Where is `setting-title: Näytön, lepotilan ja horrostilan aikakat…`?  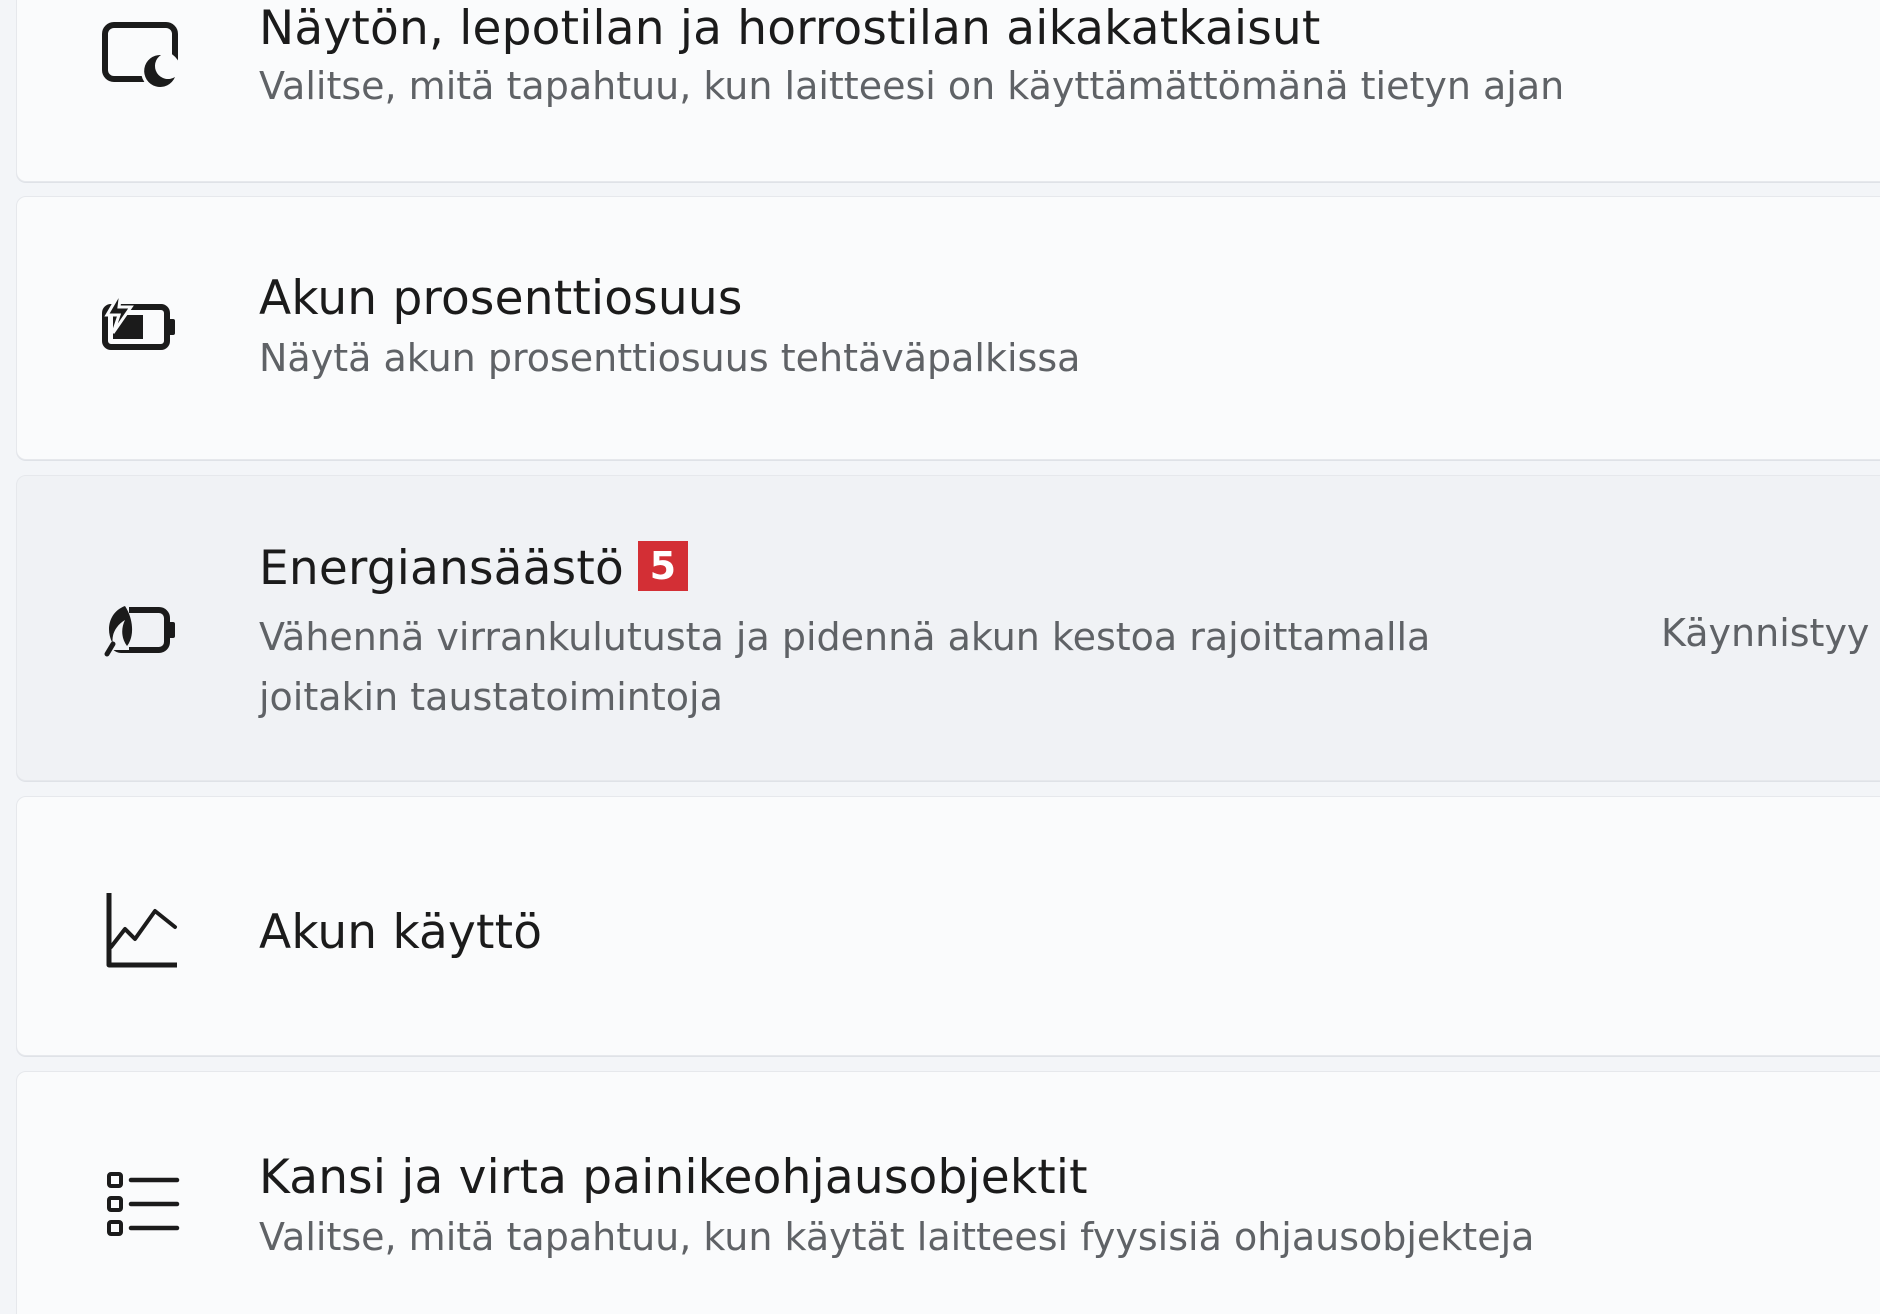 setting-title: Näytön, lepotilan ja horrostilan aikakat… is located at coordinates (790, 28).